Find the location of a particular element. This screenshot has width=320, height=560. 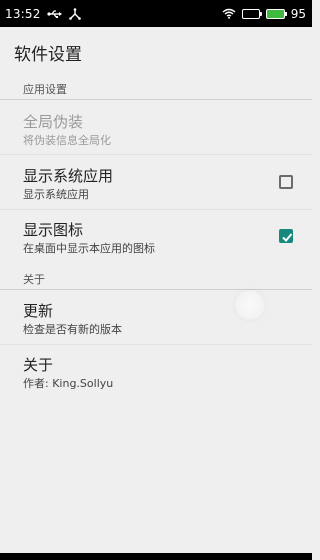

show-icon-checkbox is located at coordinates (286, 236).